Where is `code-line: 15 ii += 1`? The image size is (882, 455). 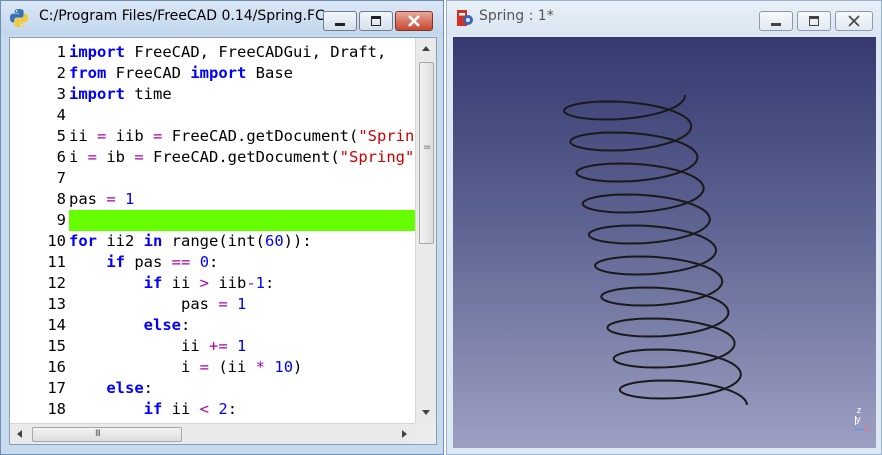 code-line: 15 ii += 1 is located at coordinates (212, 346).